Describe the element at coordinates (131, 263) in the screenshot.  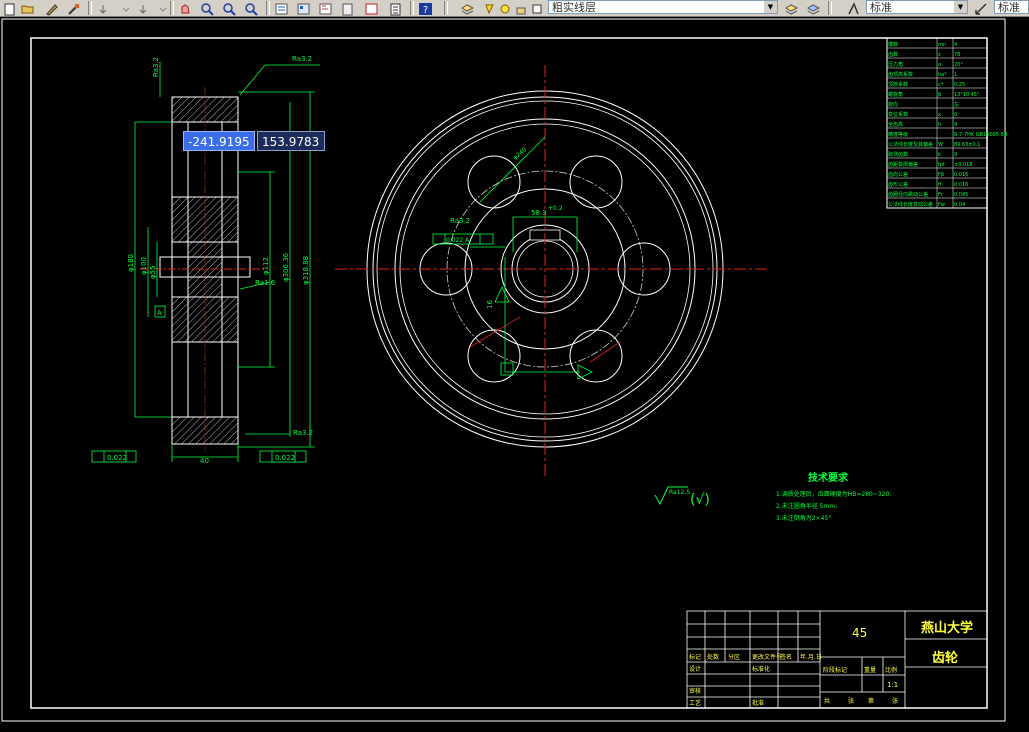
I see `dim-hub: φ180` at that location.